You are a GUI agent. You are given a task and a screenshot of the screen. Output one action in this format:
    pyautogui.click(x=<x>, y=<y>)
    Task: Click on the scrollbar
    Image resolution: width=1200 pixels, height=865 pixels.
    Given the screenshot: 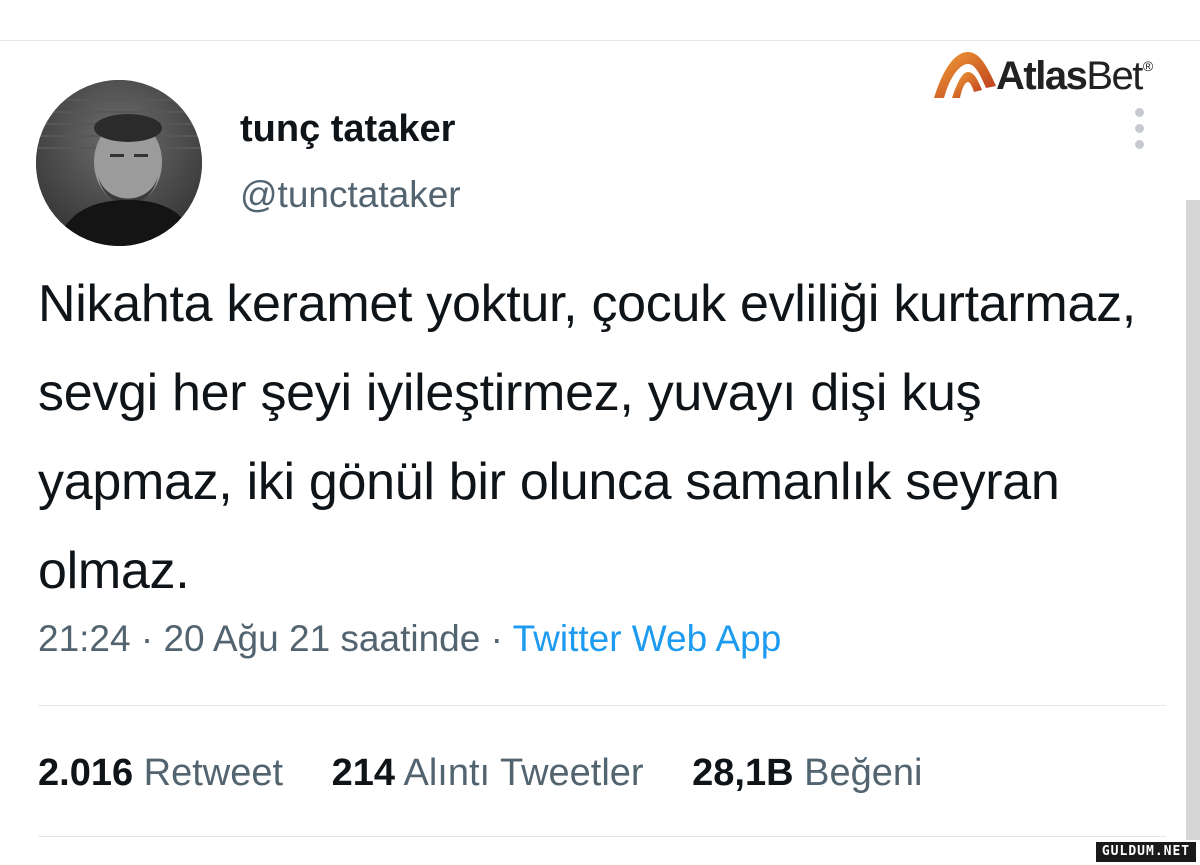 What is the action you would take?
    pyautogui.click(x=1193, y=520)
    